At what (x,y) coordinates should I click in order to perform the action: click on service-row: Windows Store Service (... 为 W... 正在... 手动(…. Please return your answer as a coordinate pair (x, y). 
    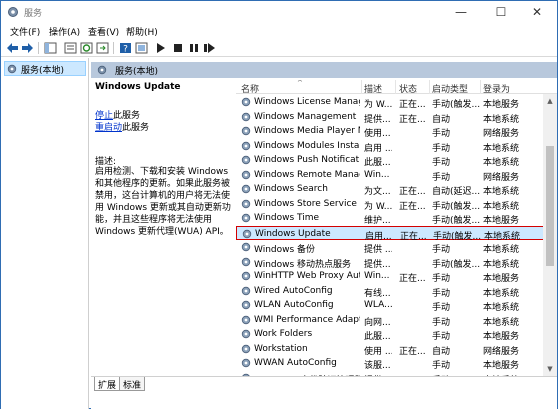
    Looking at the image, I should click on (396, 204).